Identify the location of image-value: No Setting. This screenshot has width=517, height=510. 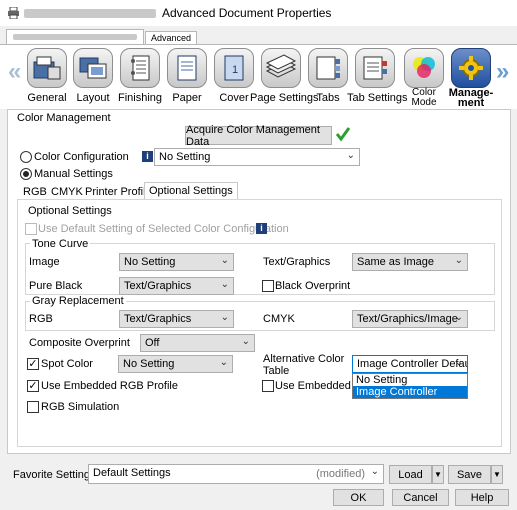
(150, 262).